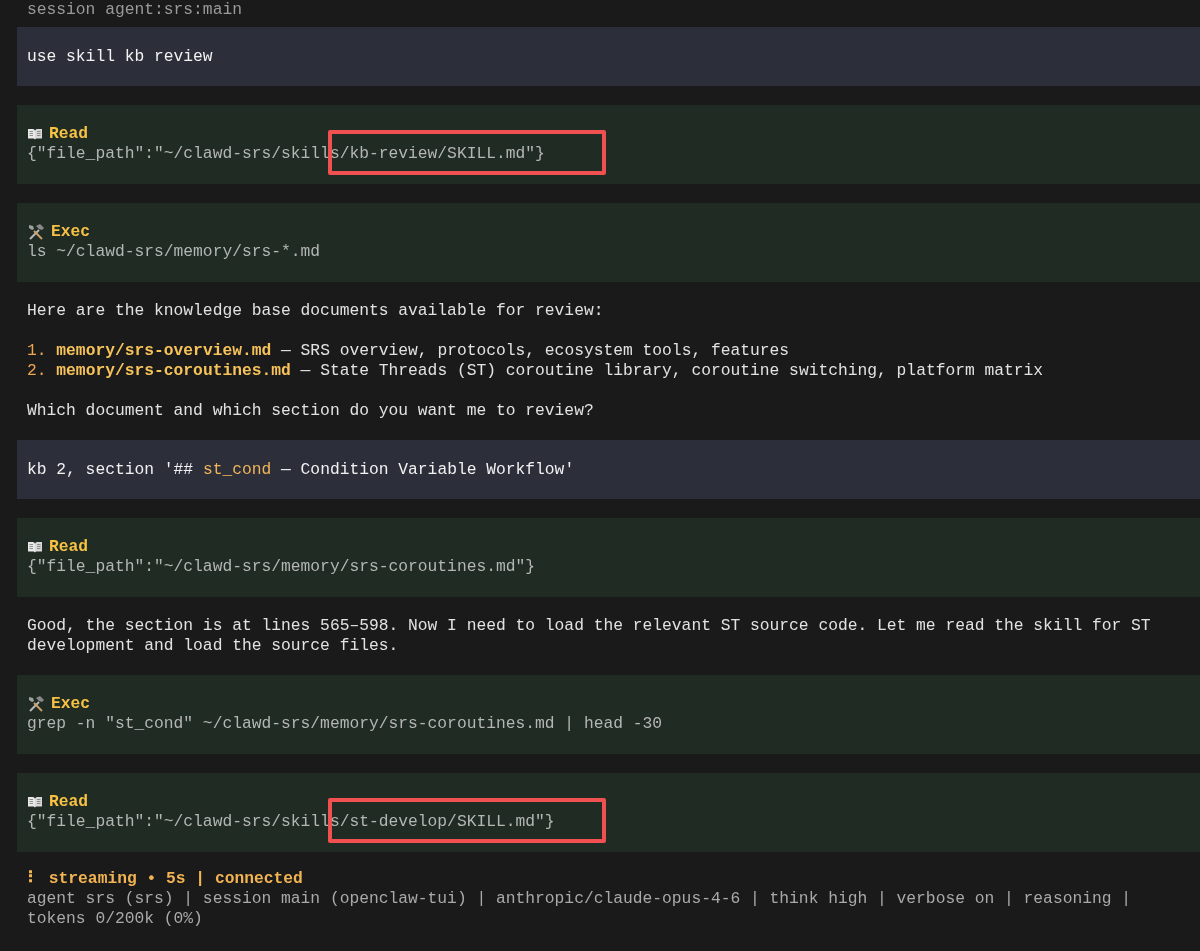 This screenshot has height=951, width=1200. What do you see at coordinates (165, 879) in the screenshot?
I see `stream-status: ⠇ streaming • 5s | connected` at bounding box center [165, 879].